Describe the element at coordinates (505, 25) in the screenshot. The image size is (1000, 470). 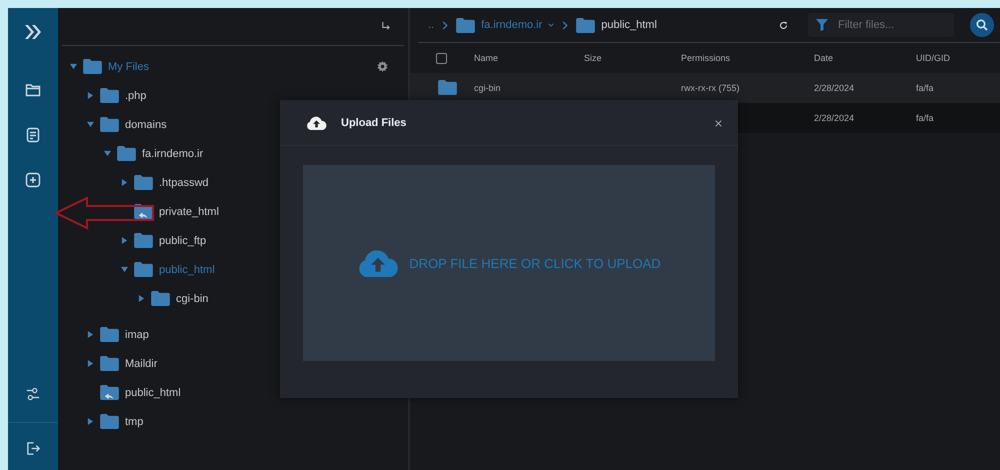
I see `breadcrumb-link: fa.irndemo.ir` at that location.